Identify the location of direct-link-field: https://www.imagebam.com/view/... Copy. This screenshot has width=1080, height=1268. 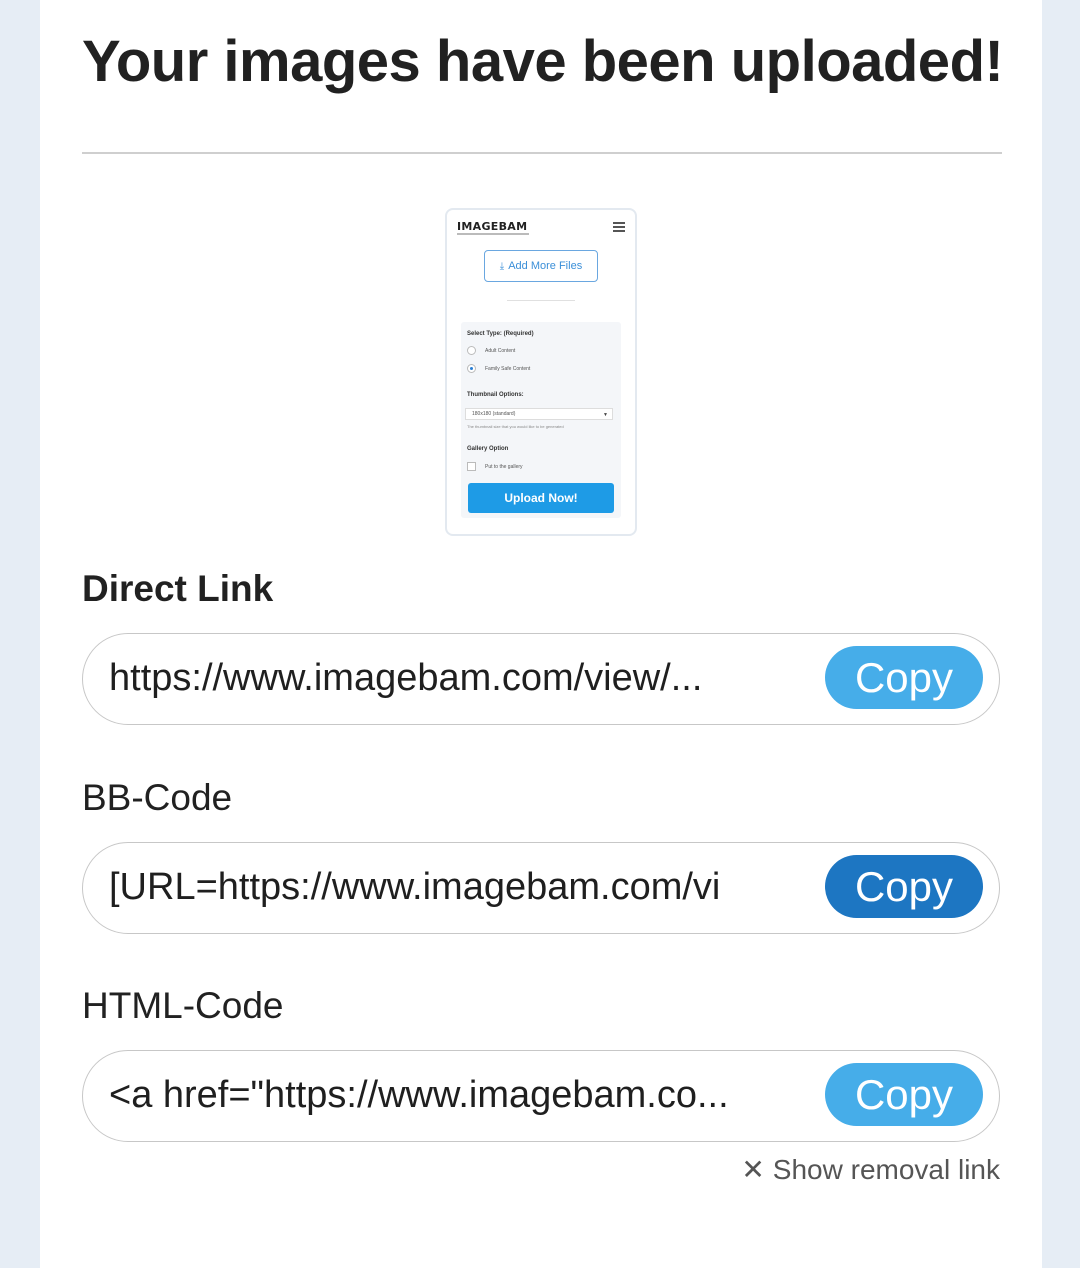
(541, 679).